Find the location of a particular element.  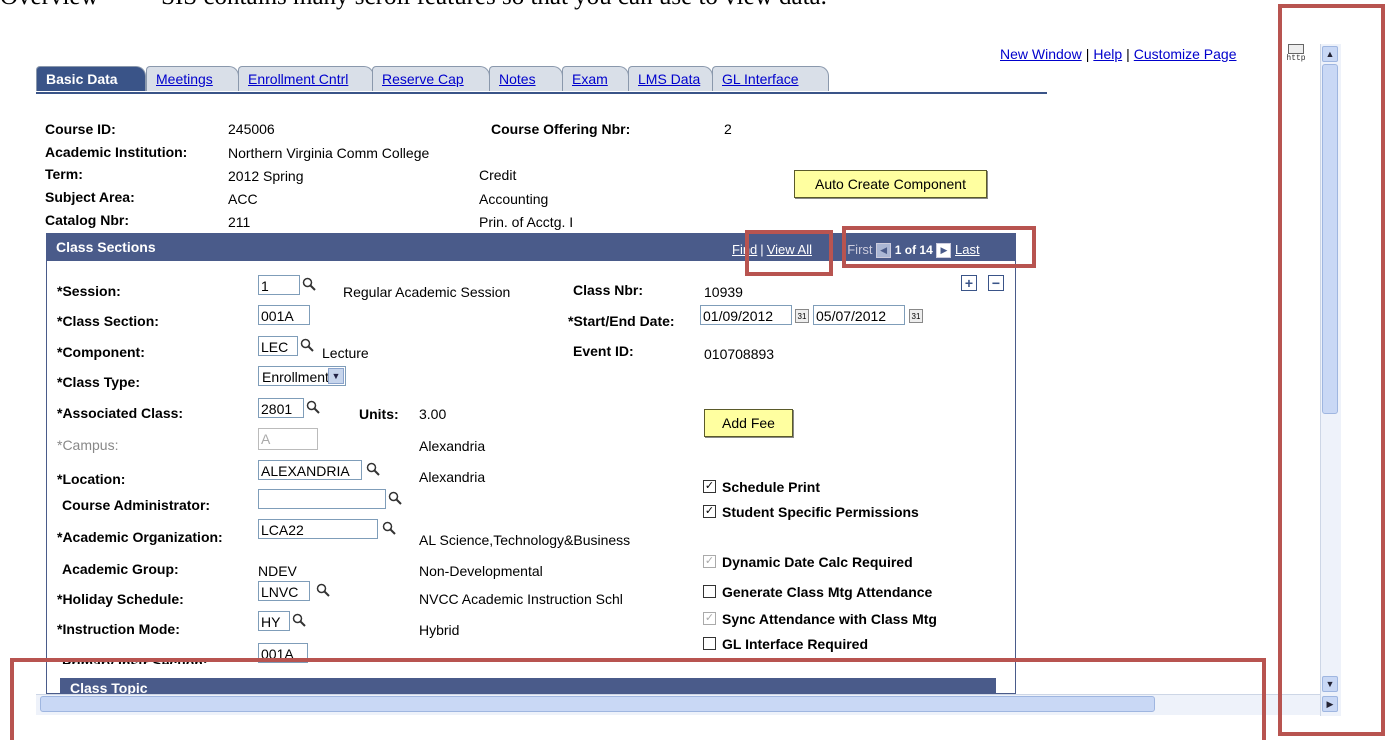

tab-exam: Exam is located at coordinates (595, 78).